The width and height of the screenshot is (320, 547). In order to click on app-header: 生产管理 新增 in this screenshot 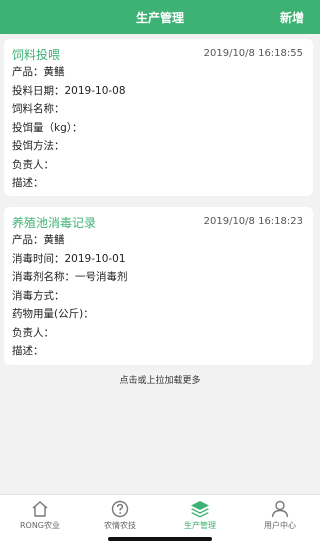, I will do `click(160, 17)`.